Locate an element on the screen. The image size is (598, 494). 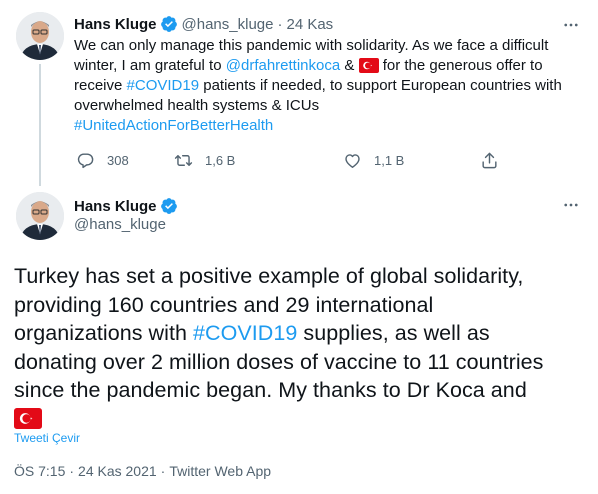
tweet-line: #UnitedActionForBetterHealth is located at coordinates (330, 126).